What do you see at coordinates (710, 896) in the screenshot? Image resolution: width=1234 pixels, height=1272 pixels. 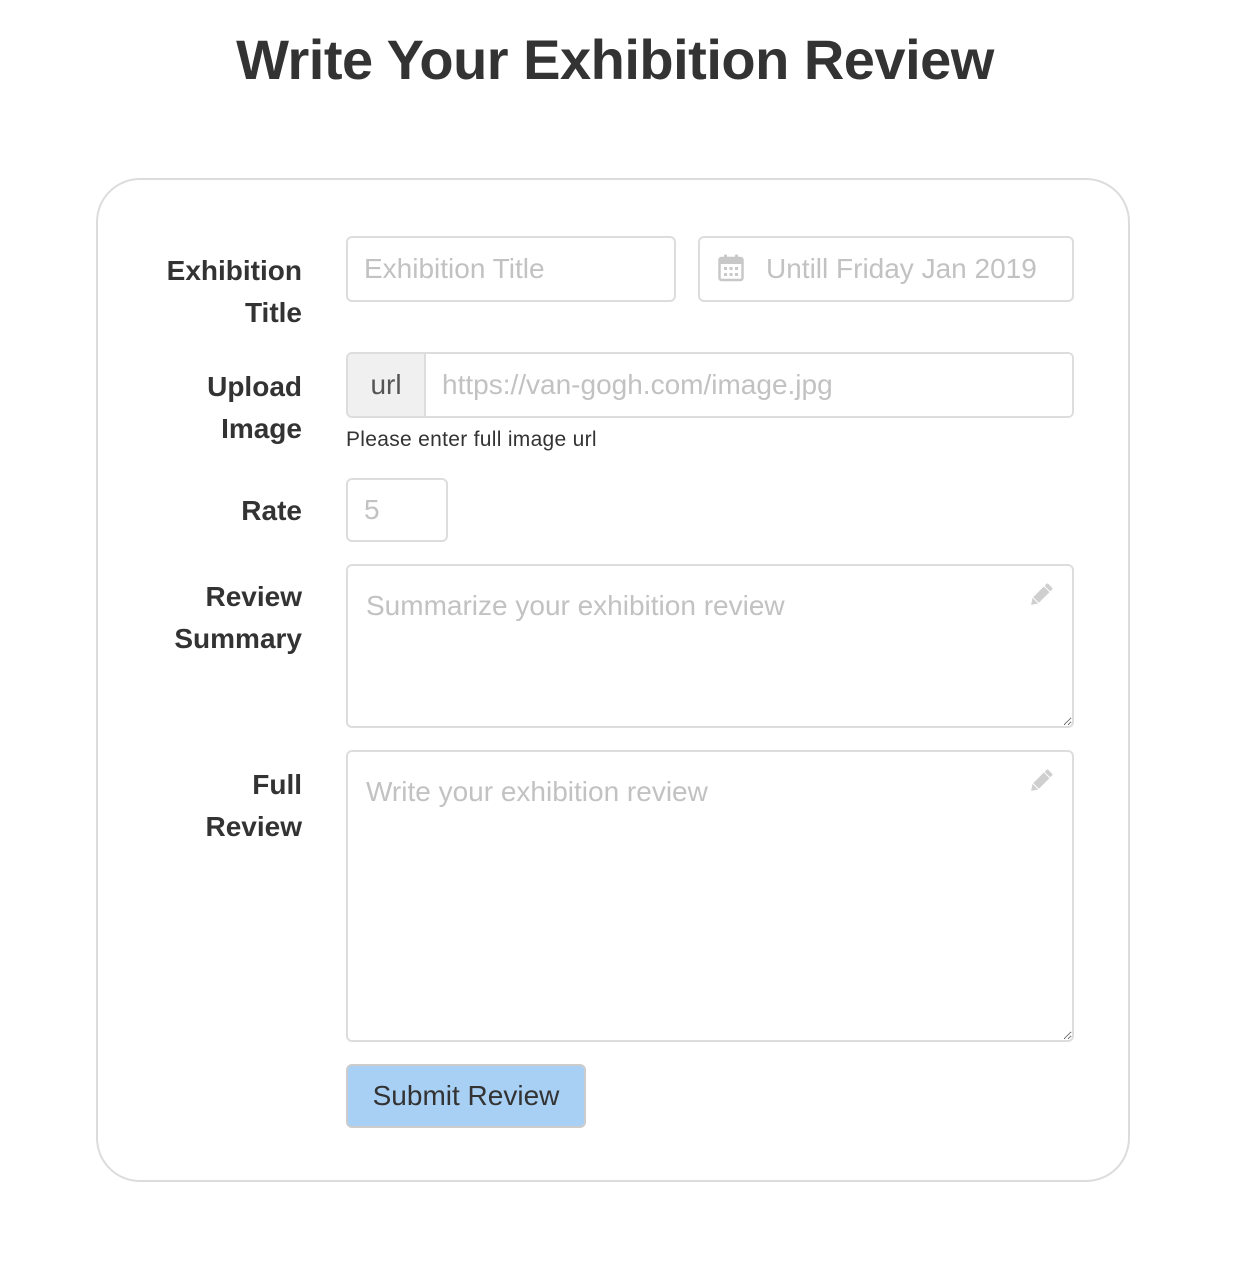 I see `full-review-textarea` at bounding box center [710, 896].